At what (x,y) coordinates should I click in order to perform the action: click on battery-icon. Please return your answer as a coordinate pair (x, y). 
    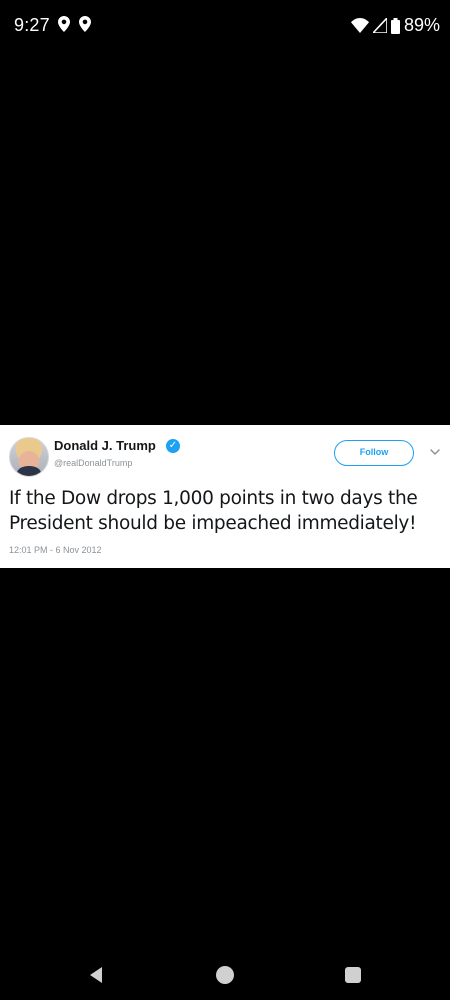
    Looking at the image, I should click on (395, 25).